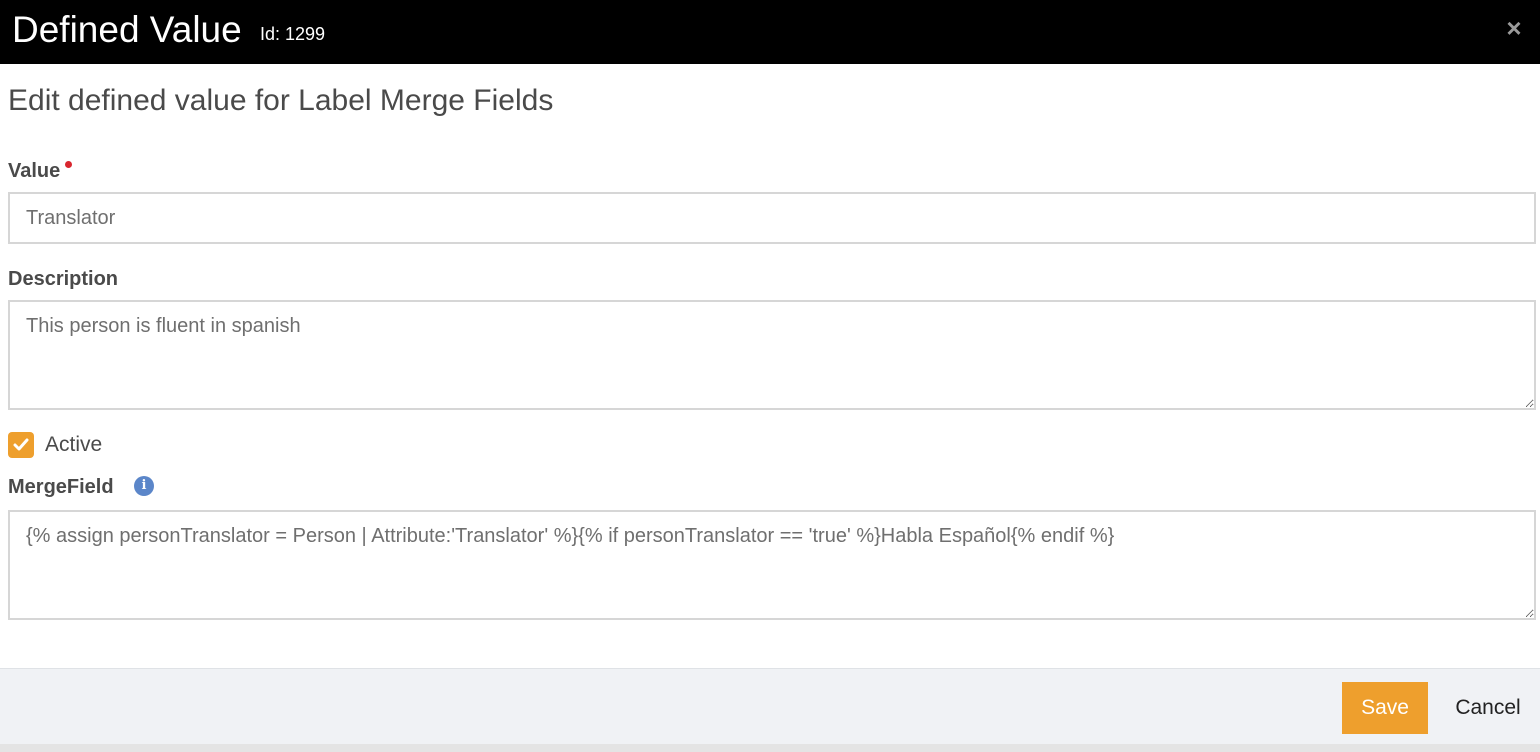  Describe the element at coordinates (74, 444) in the screenshot. I see `active-label: Active` at that location.